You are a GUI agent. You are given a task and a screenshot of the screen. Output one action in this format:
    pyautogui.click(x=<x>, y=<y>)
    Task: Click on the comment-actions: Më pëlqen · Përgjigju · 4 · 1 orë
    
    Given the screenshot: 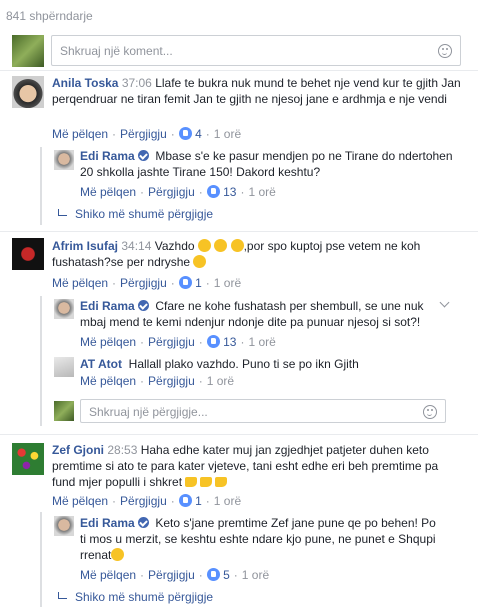 What is the action you would take?
    pyautogui.click(x=147, y=134)
    